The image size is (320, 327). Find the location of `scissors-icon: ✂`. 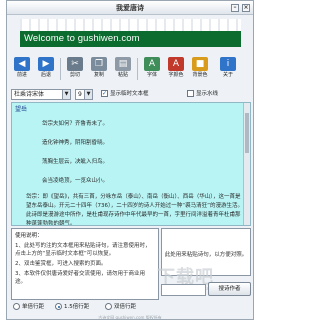

scissors-icon: ✂ is located at coordinates (75, 64).